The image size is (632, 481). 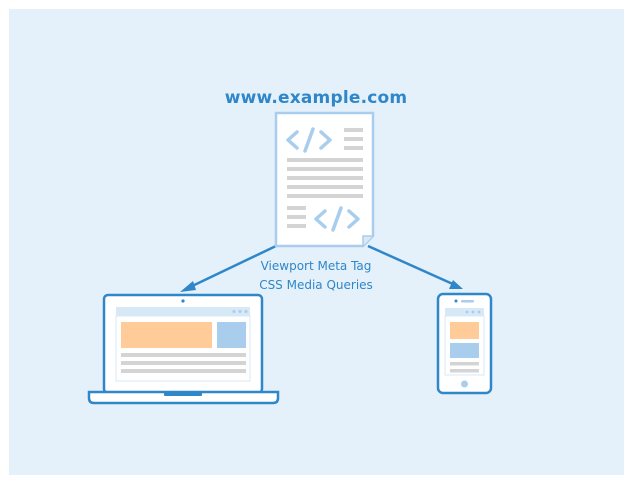 What do you see at coordinates (316, 285) in the screenshot?
I see `technique-label-media-queries: CSS Media Queries` at bounding box center [316, 285].